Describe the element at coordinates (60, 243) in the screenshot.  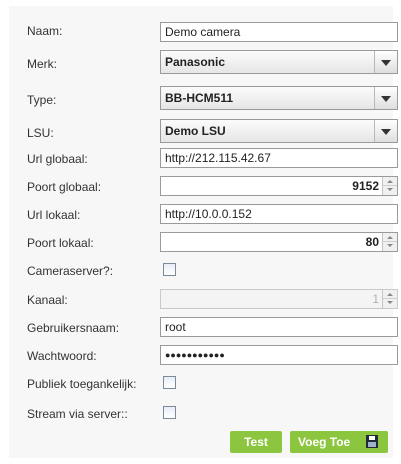
I see `poort-lokaal-label: Poort lokaal:` at that location.